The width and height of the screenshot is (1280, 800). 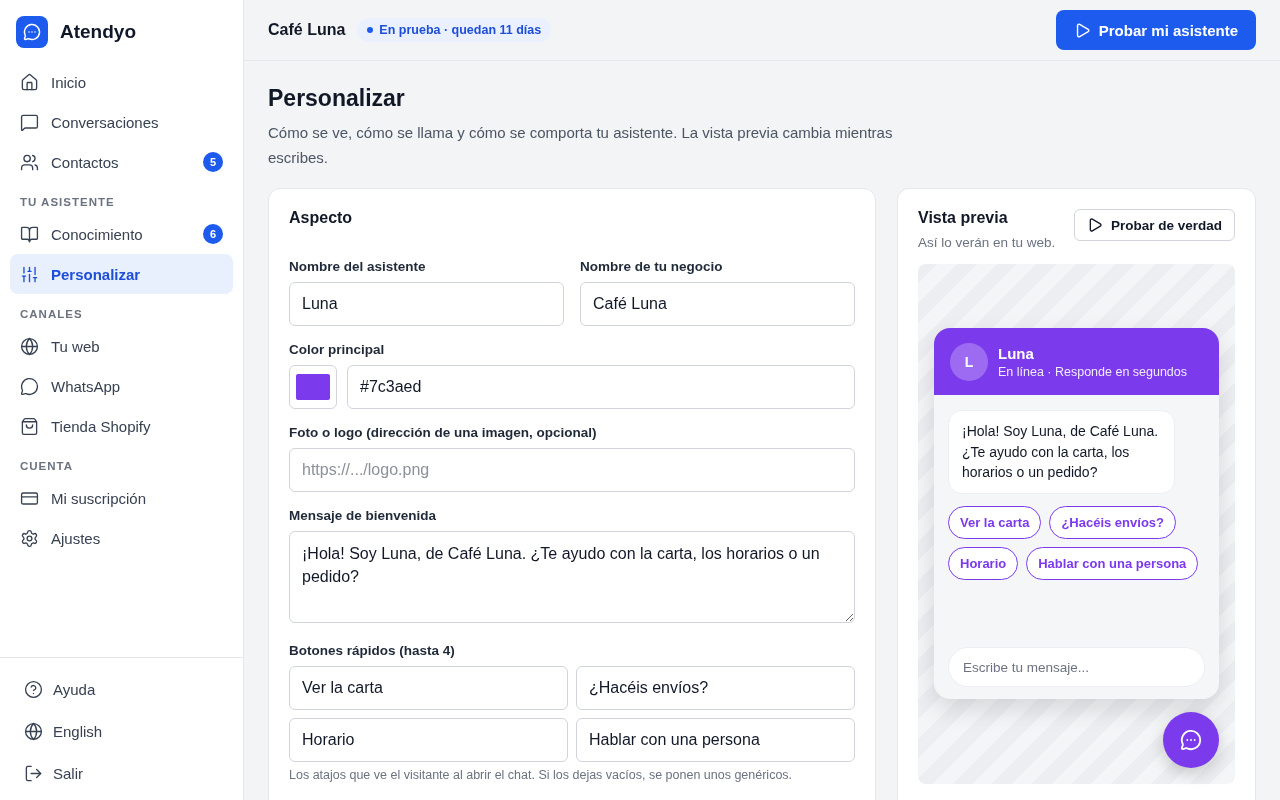 I want to click on nav-item-label: Contactos, so click(x=85, y=162).